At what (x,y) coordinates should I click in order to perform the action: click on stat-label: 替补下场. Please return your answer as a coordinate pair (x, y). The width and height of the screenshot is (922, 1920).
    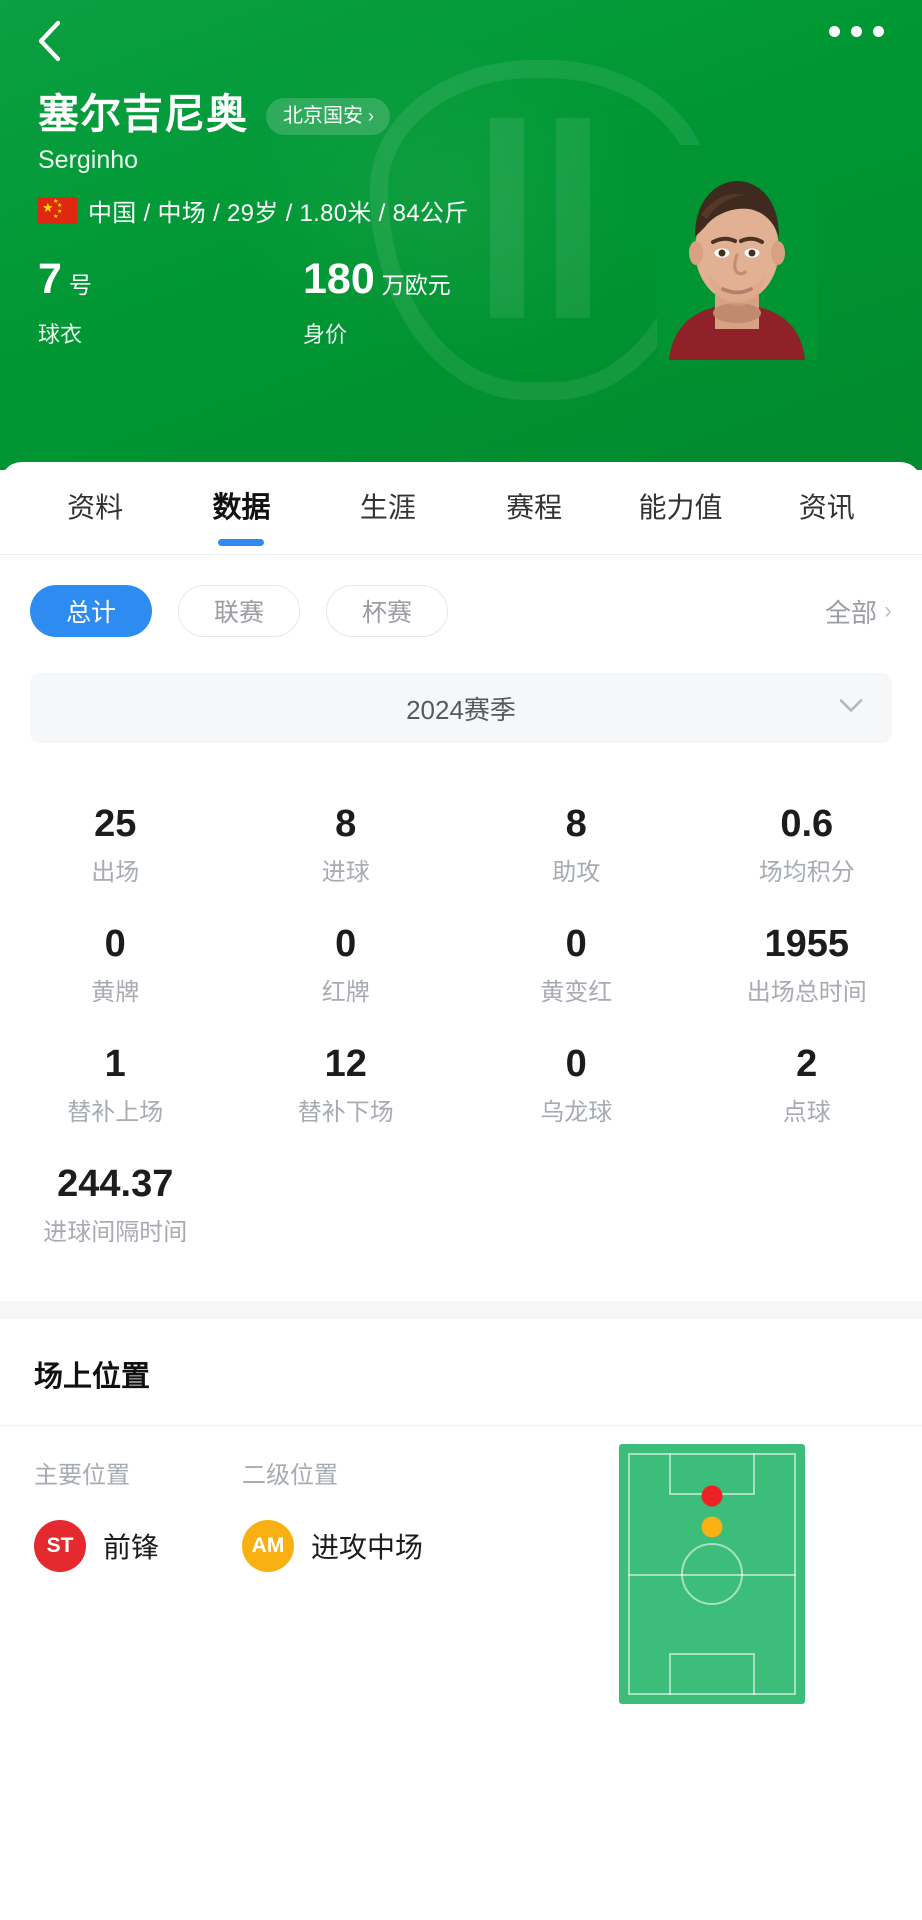
    Looking at the image, I should click on (345, 1112).